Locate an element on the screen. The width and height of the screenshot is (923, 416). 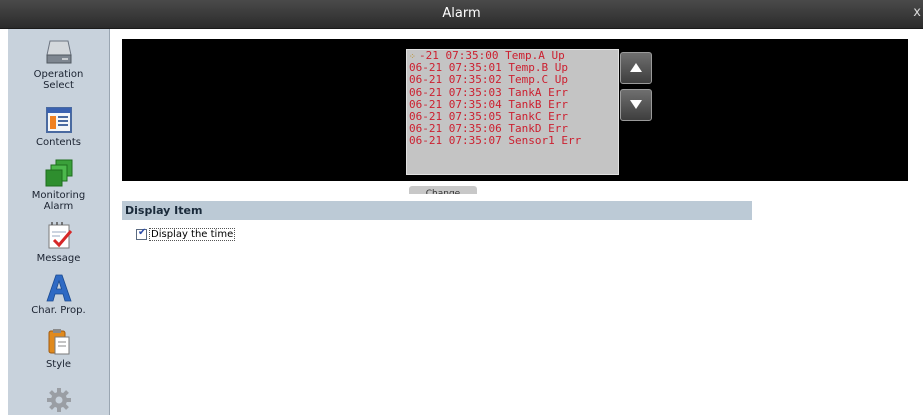
alarm-row: 06-21 07:35:07 Sensor1 Err is located at coordinates (495, 141).